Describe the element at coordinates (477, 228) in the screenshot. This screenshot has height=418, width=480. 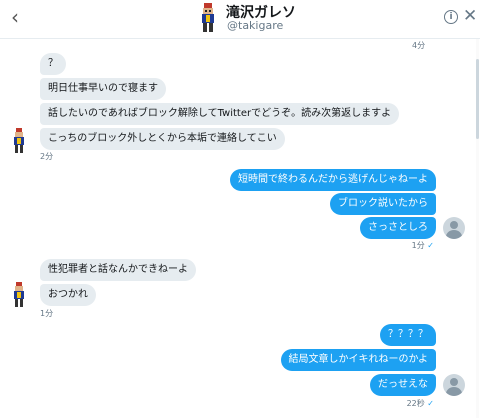
I see `scrollbar` at that location.